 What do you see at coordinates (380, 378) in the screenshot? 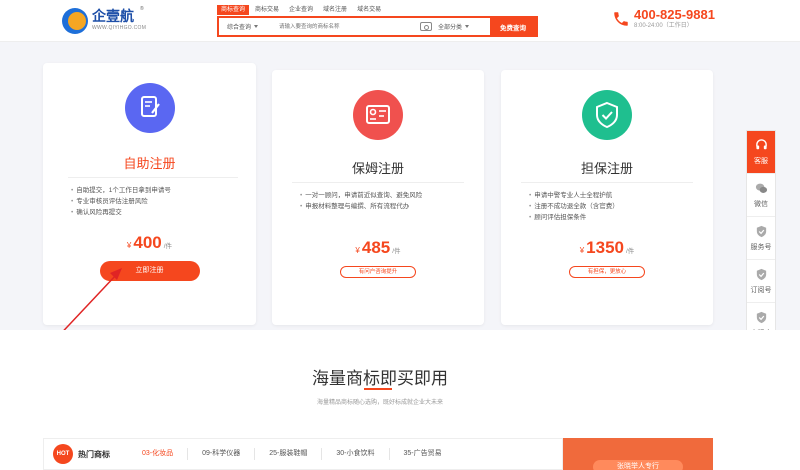
I see `section-title: 海量商标即买即用` at bounding box center [380, 378].